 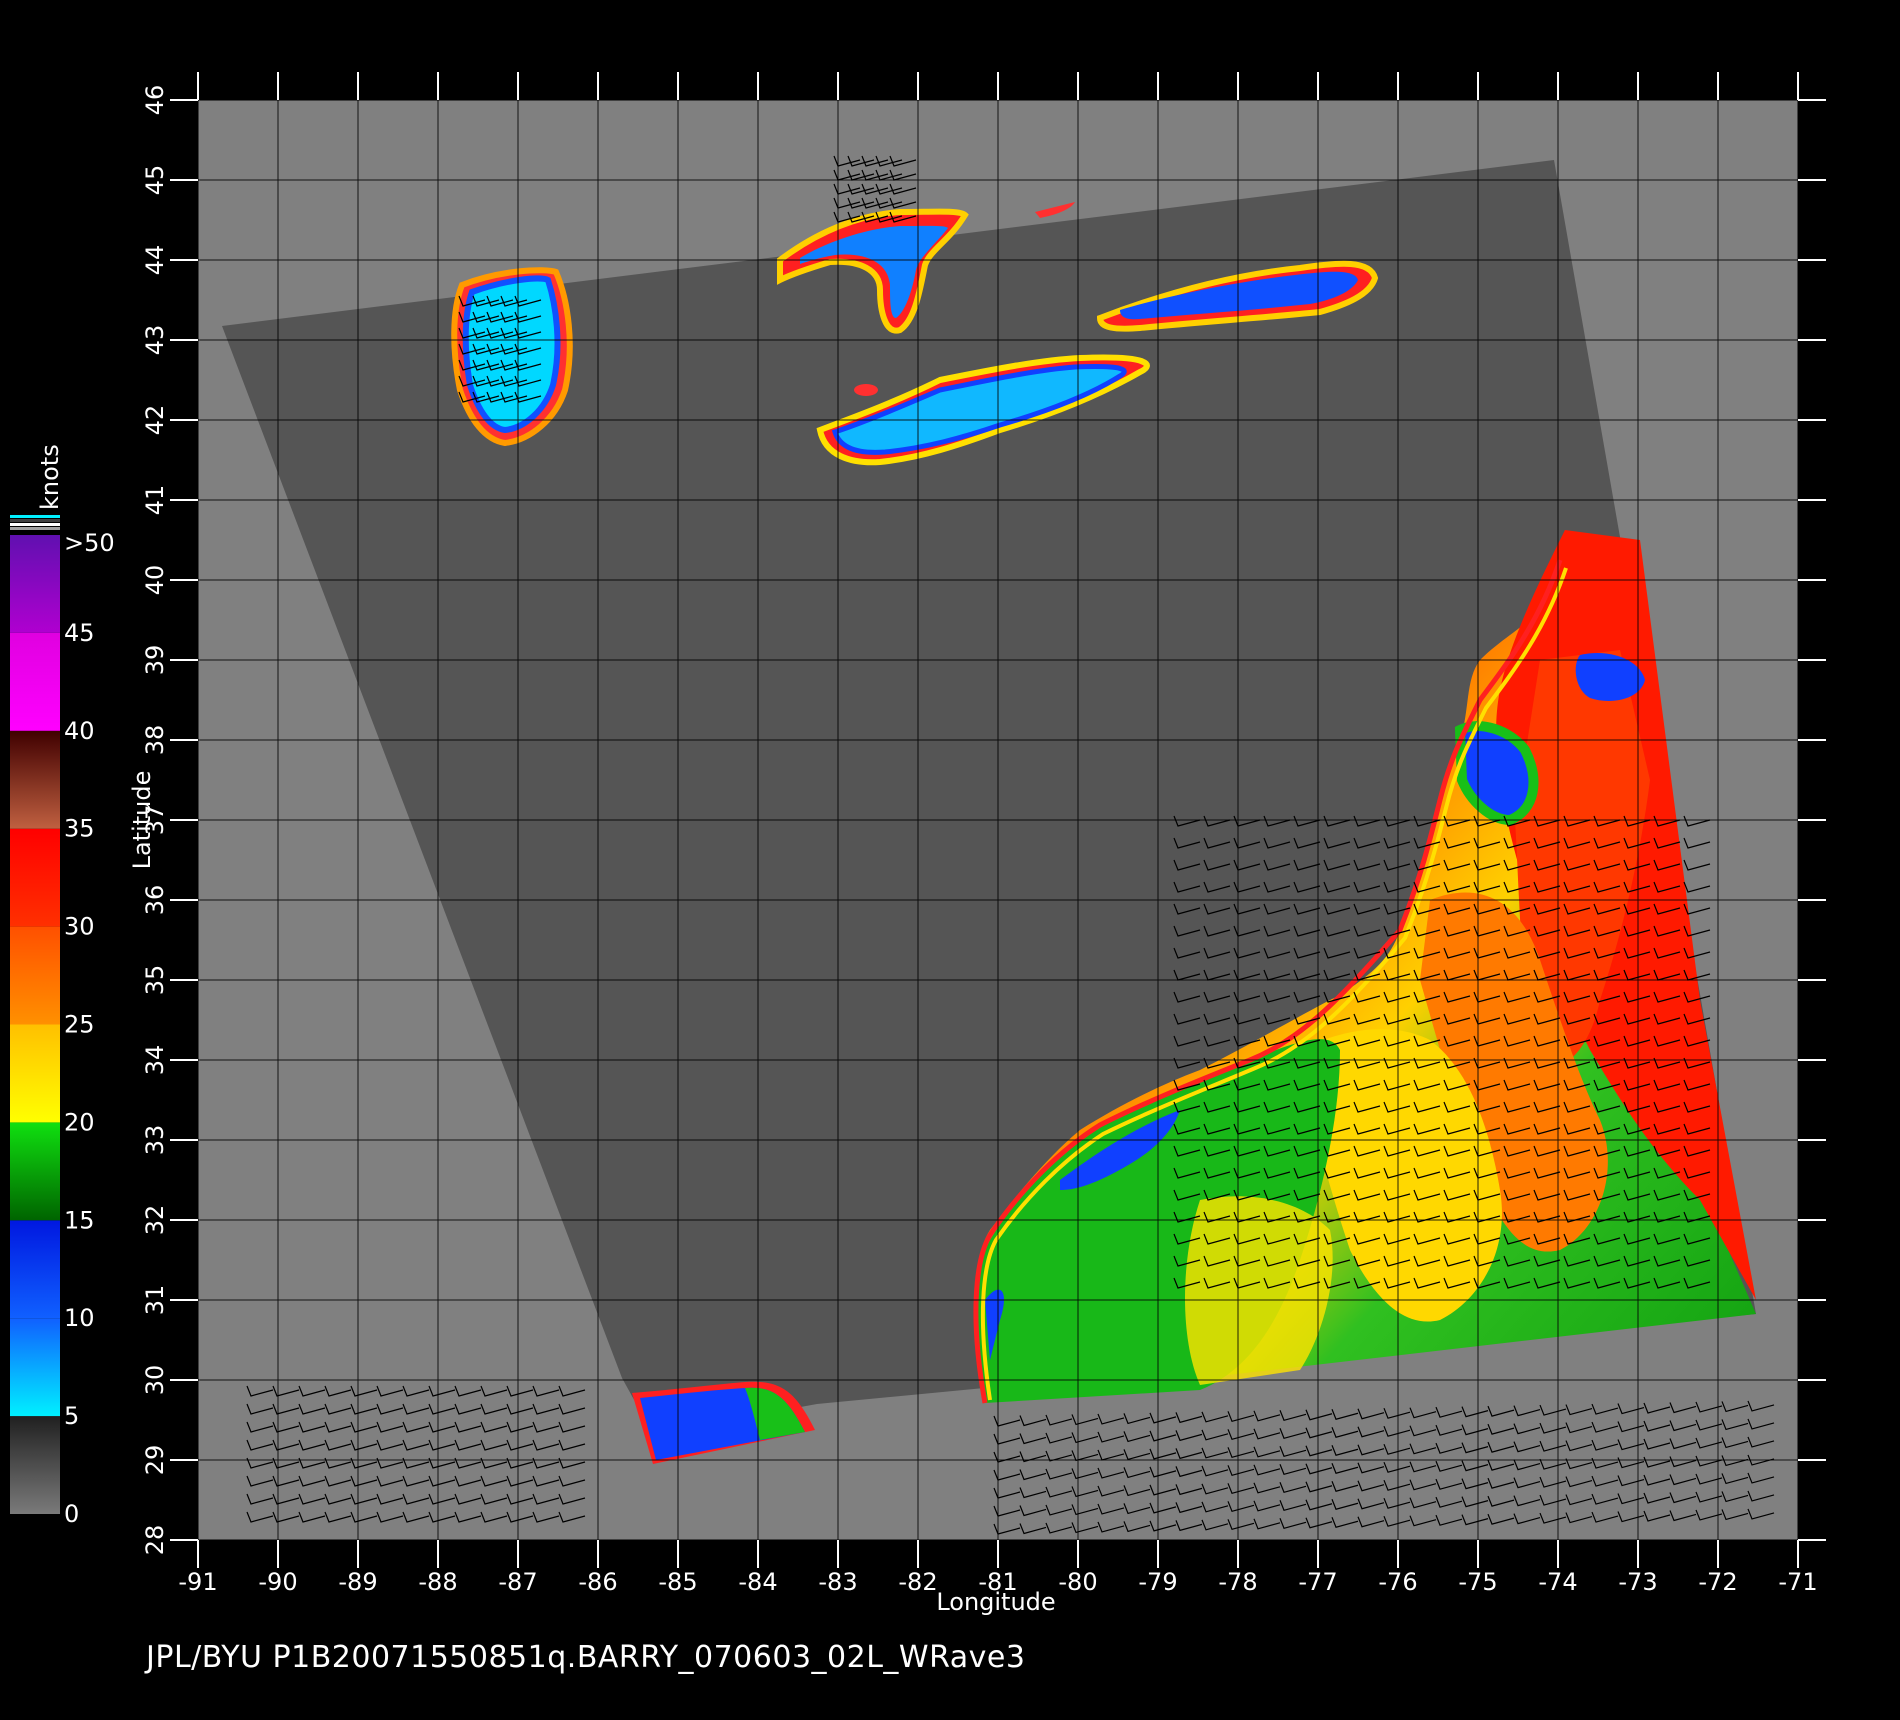 I want to click on lat-tick-label: 30, so click(x=155, y=1380).